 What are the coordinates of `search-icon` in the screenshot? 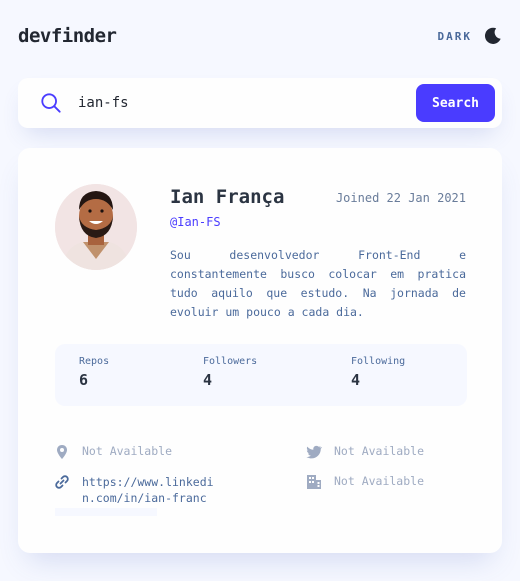 It's located at (51, 103).